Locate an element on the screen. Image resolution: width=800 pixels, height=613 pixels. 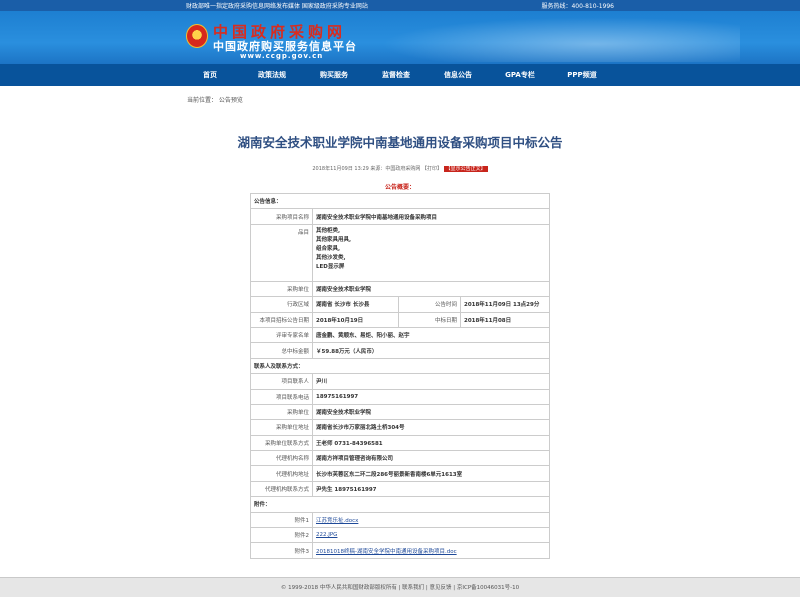
experts-label: 评审专家名单 is located at coordinates (281, 335).